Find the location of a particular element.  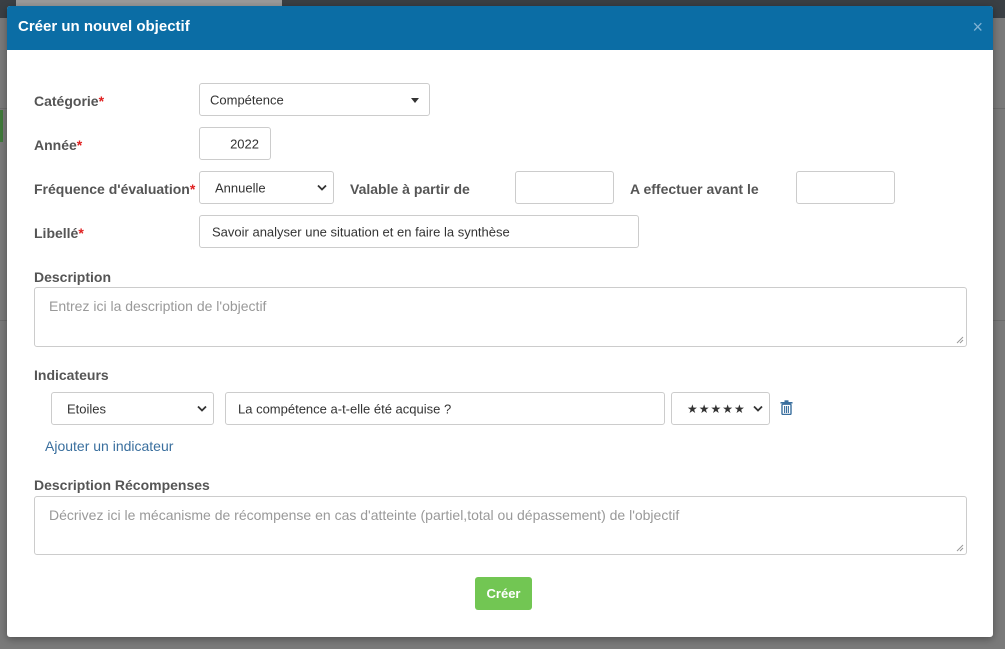

indicator-type-value: Etoiles is located at coordinates (87, 408).